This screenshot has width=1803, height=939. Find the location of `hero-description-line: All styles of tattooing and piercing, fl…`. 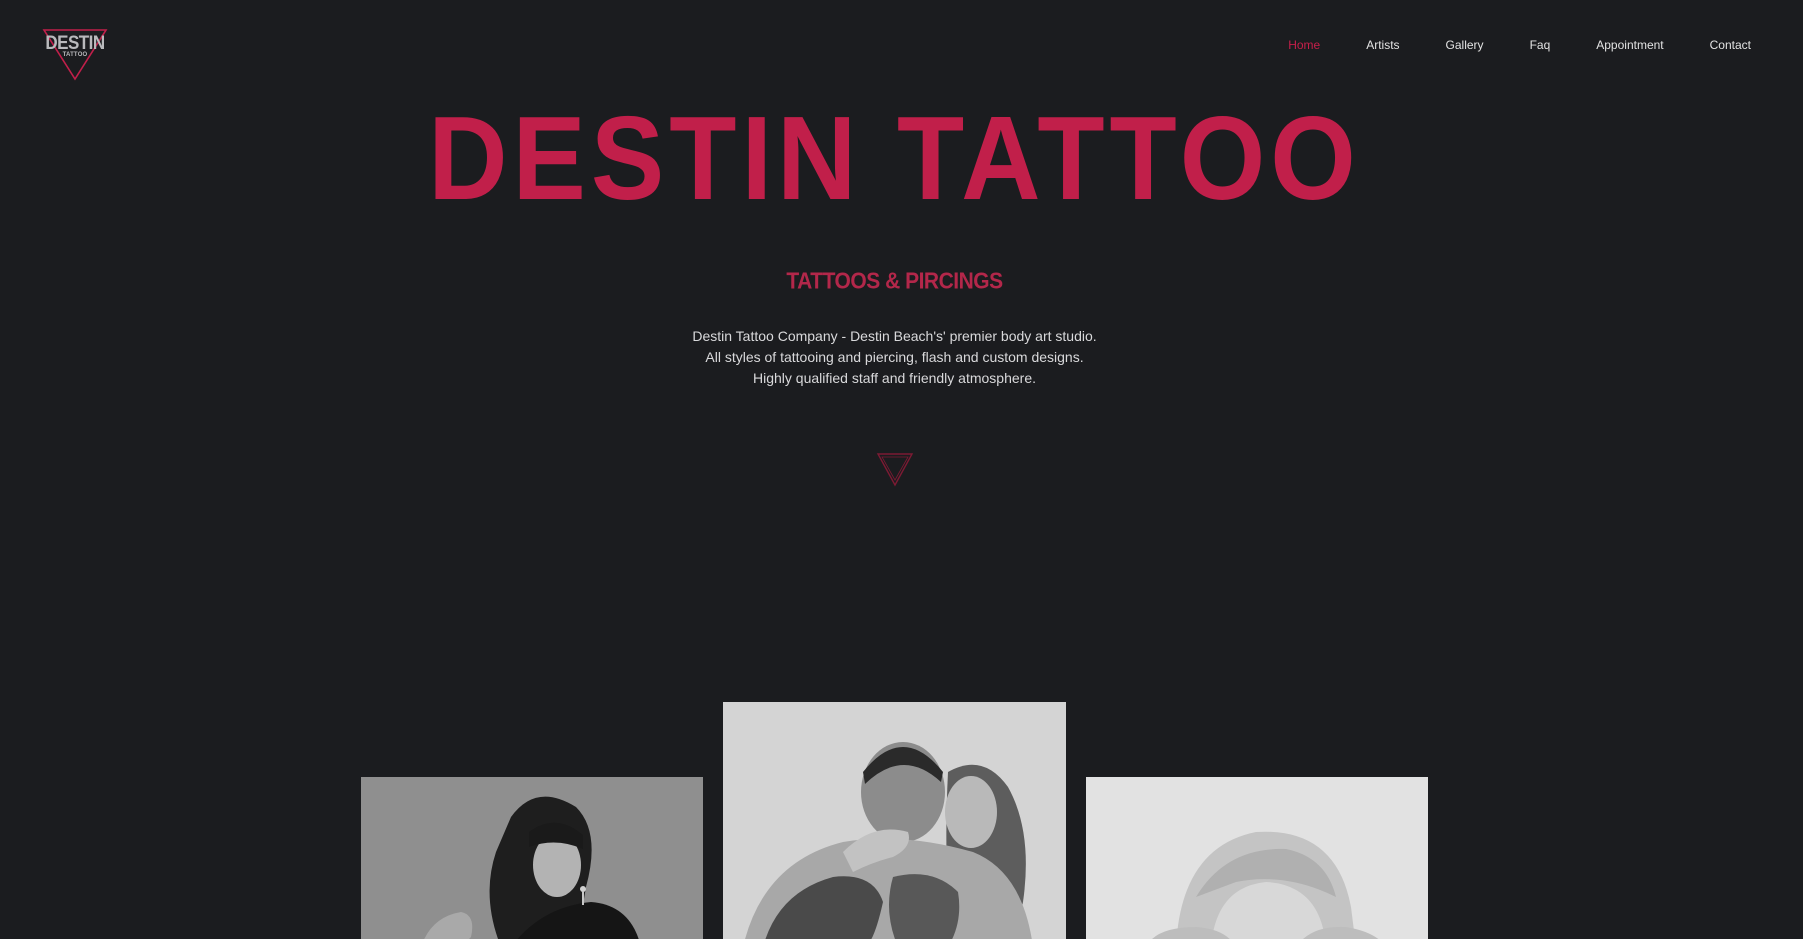

hero-description-line: All styles of tattooing and piercing, fl… is located at coordinates (894, 357).